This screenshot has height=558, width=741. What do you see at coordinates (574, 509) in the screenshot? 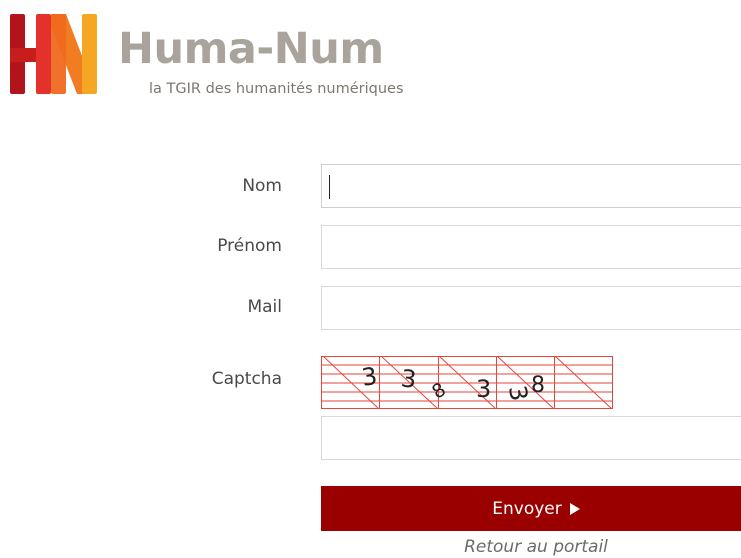
I see `play-icon` at bounding box center [574, 509].